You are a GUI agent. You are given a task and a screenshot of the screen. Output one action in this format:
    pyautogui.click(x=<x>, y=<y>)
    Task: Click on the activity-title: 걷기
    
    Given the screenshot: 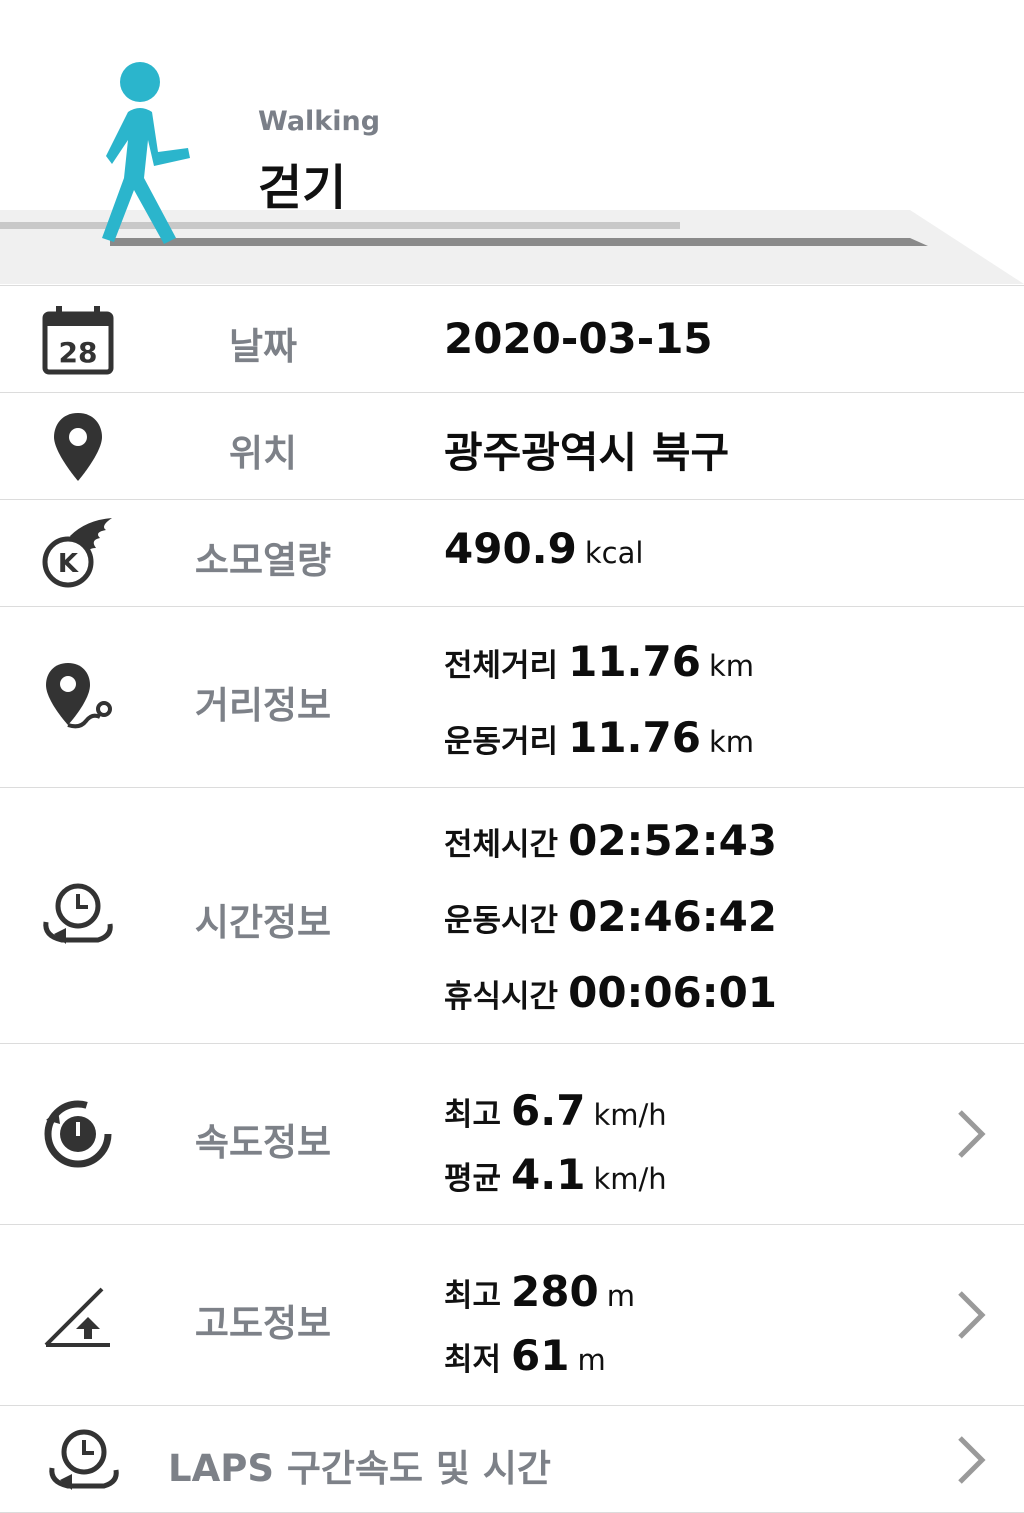 What is the action you would take?
    pyautogui.click(x=302, y=188)
    